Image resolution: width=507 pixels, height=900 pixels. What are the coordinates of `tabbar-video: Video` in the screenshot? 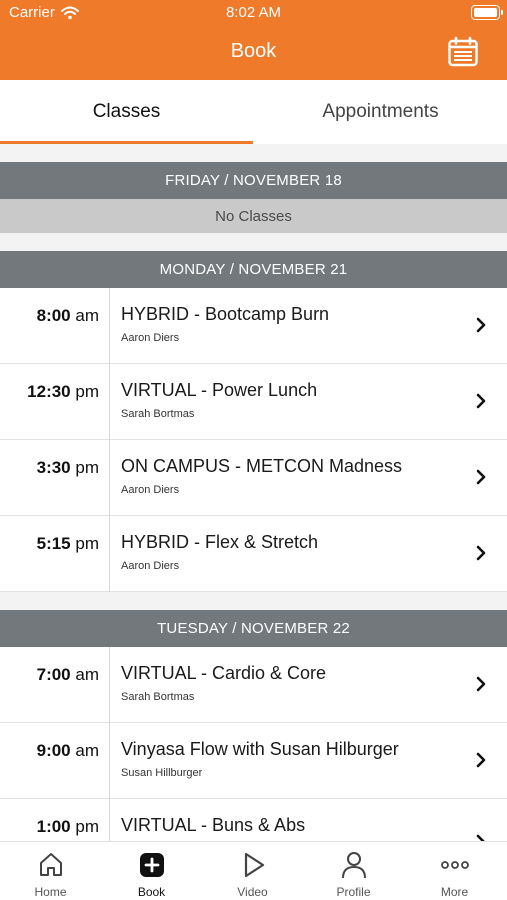 It's located at (252, 871).